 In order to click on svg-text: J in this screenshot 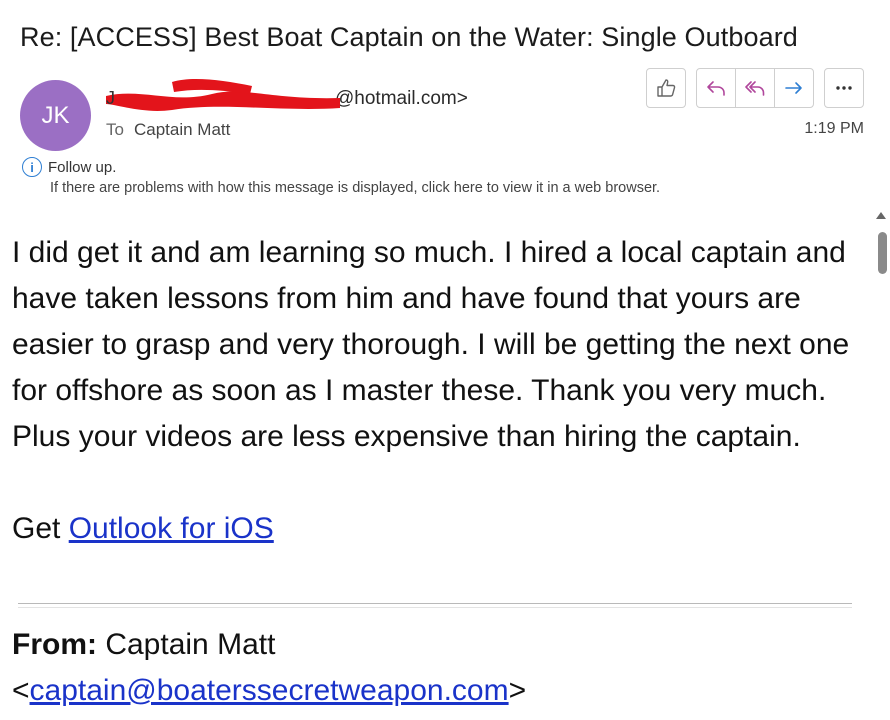, I will do `click(110, 98)`.